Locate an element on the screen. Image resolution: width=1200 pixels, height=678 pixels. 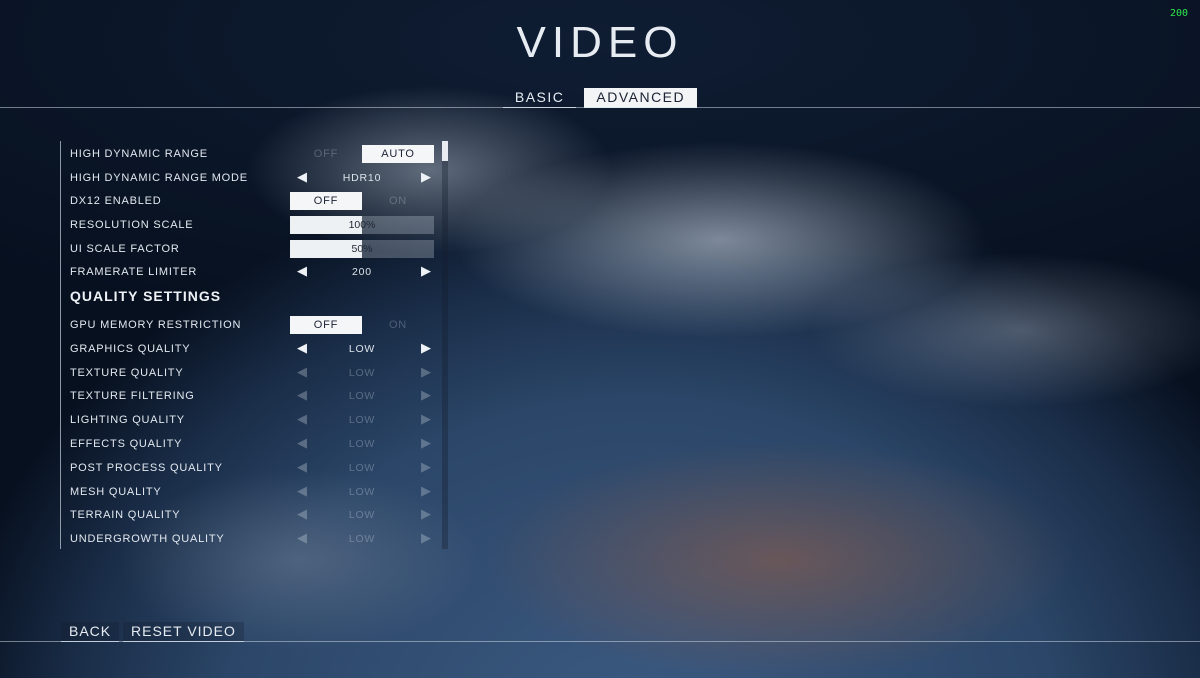
terrain-quality-value: LOW is located at coordinates (362, 515).